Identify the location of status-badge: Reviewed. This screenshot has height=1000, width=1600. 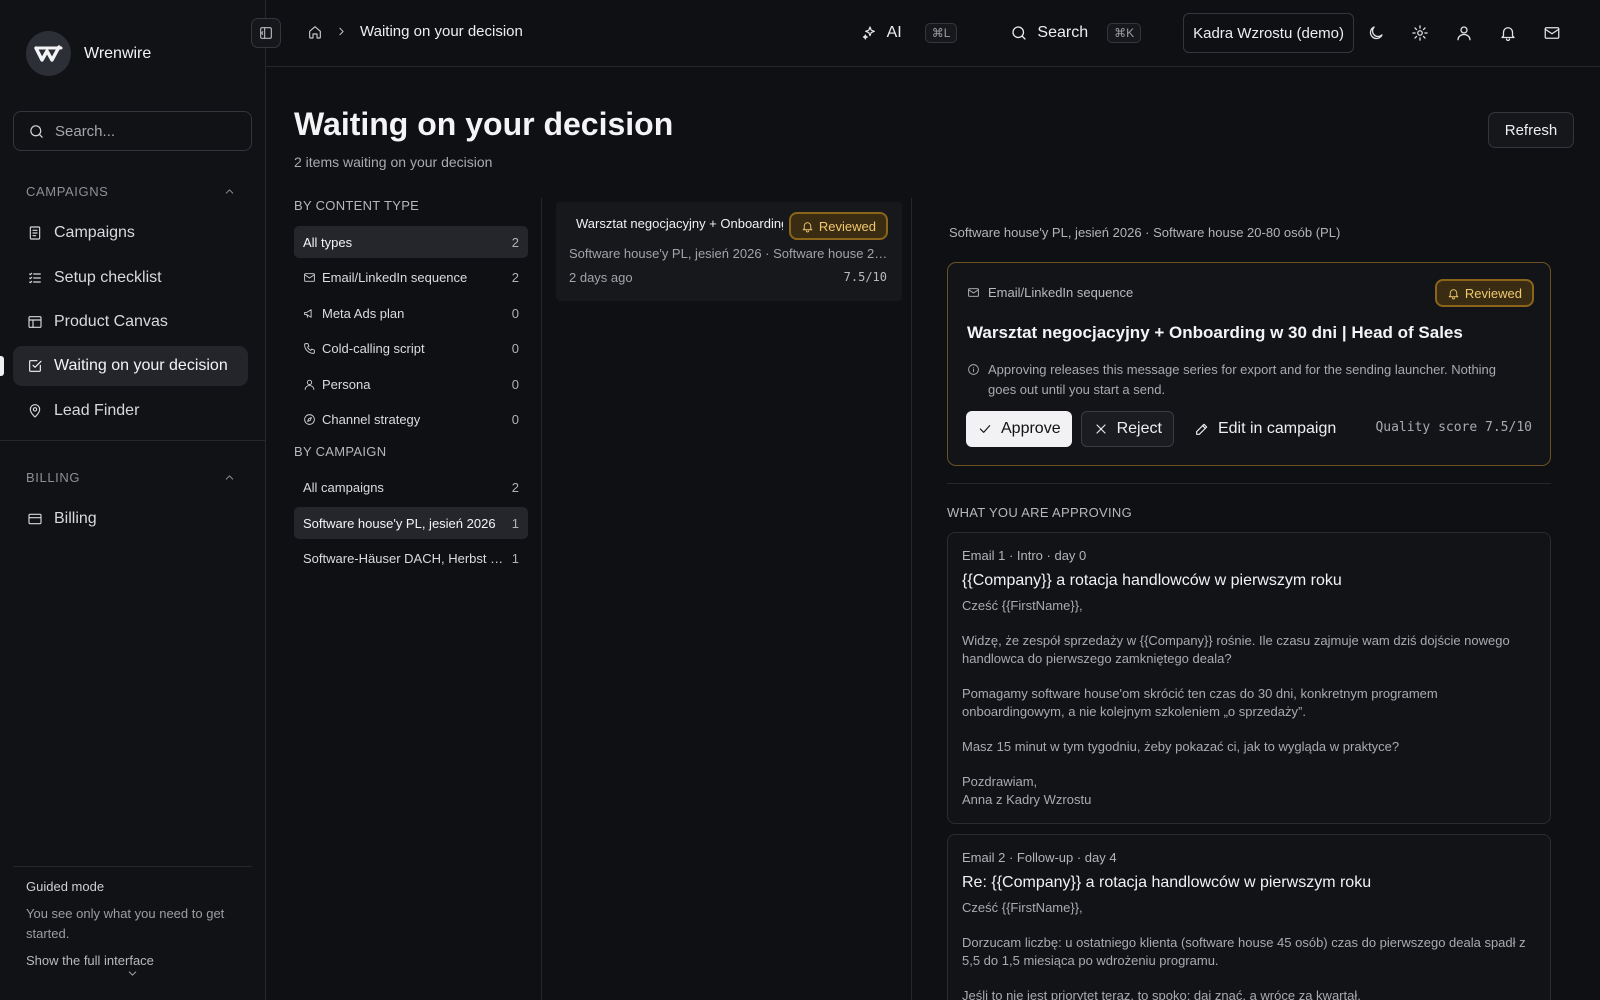
(1484, 293).